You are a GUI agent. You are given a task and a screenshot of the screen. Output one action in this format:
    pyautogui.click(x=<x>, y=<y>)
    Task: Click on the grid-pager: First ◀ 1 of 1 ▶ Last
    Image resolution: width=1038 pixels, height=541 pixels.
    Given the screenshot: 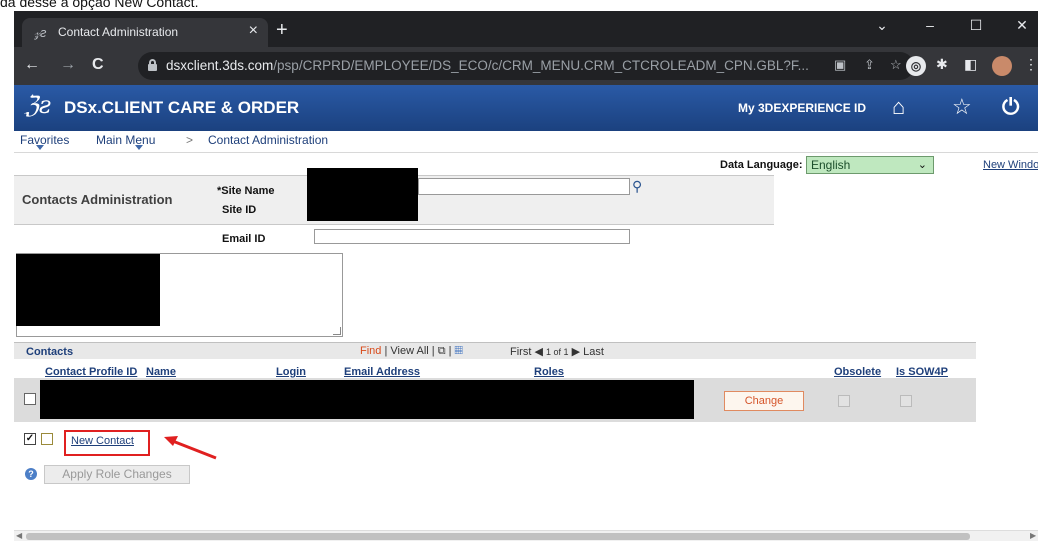 What is the action you would take?
    pyautogui.click(x=557, y=351)
    